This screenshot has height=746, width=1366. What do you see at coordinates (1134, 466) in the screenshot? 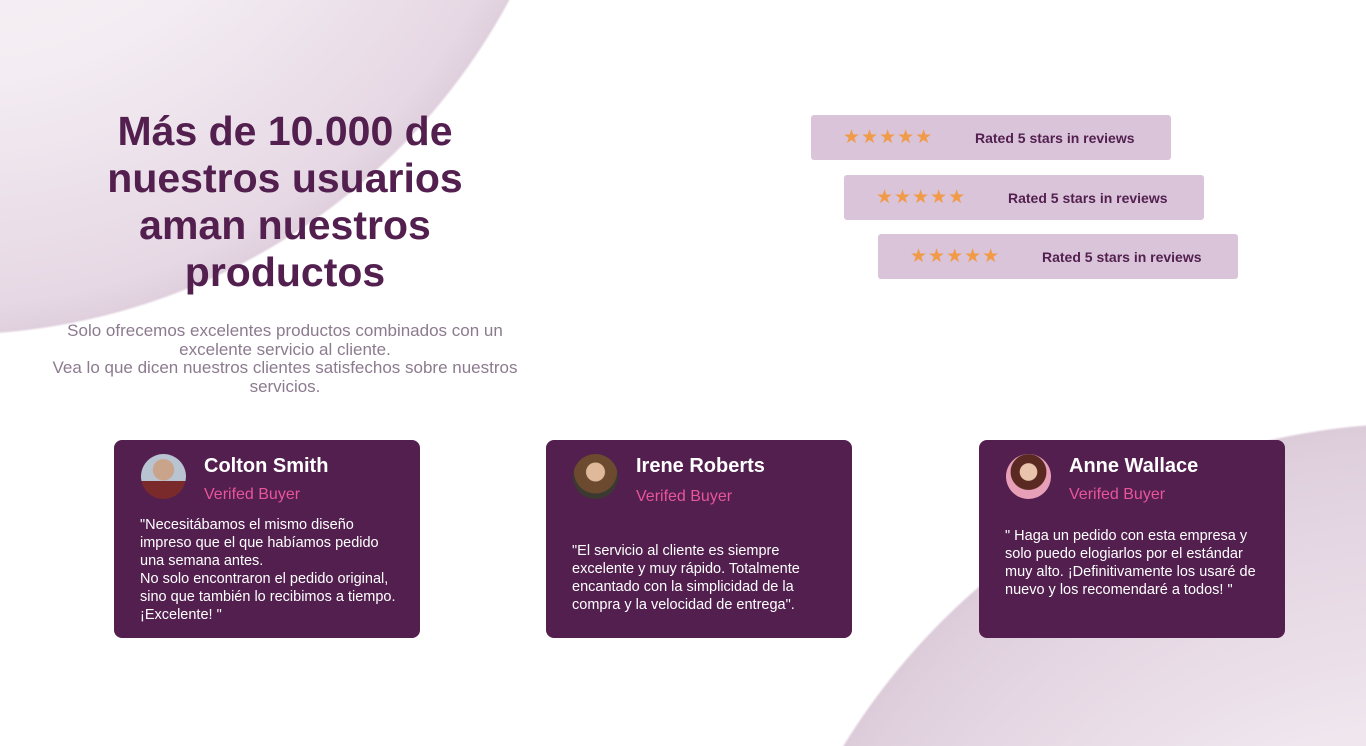
I see `reviewer-name: Anne Wallace` at bounding box center [1134, 466].